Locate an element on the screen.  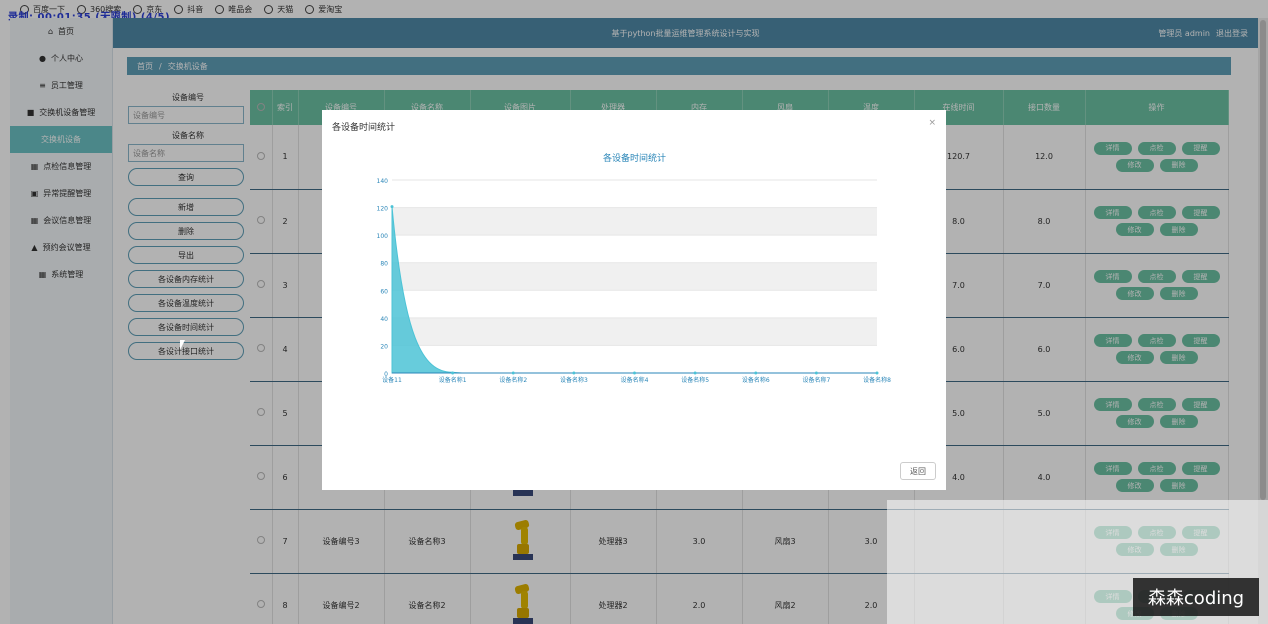
x-tick-label: 设备名称2 is located at coordinates (513, 380).